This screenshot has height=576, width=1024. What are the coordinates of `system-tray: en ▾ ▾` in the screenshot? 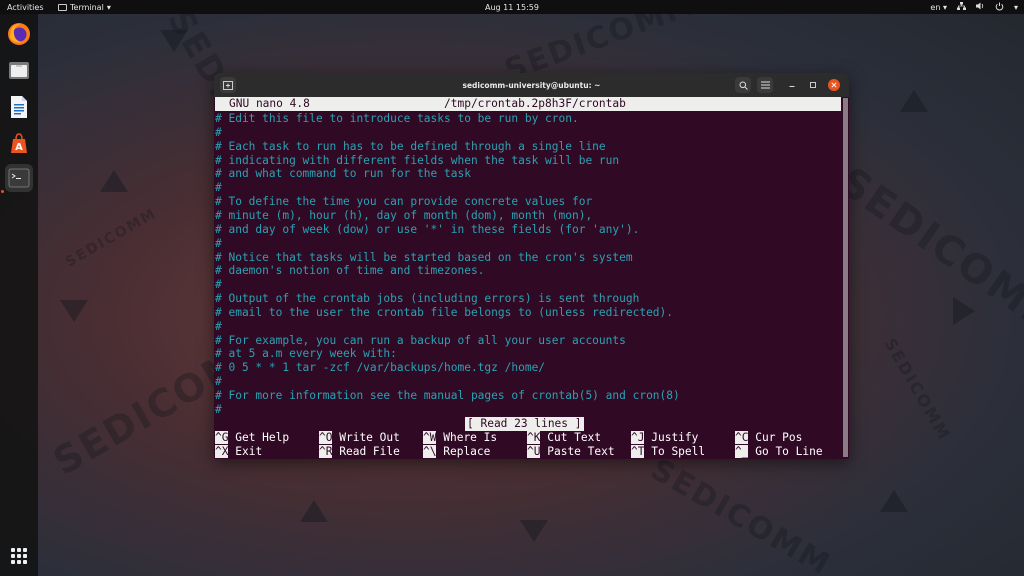 It's located at (974, 7).